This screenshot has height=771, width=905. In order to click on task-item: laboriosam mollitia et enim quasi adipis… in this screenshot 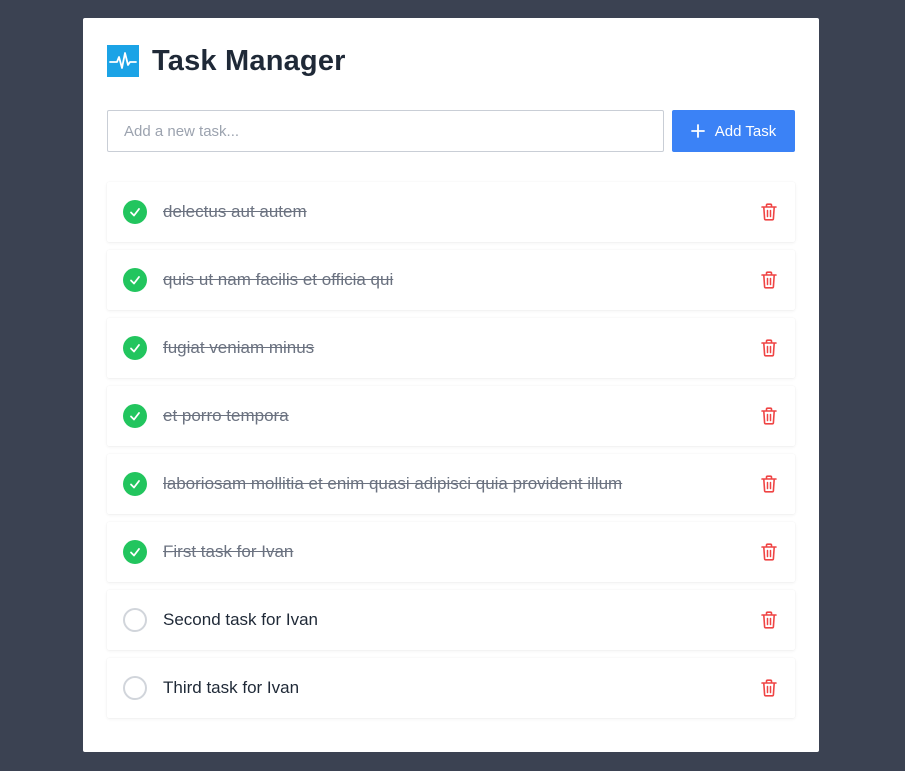, I will do `click(451, 484)`.